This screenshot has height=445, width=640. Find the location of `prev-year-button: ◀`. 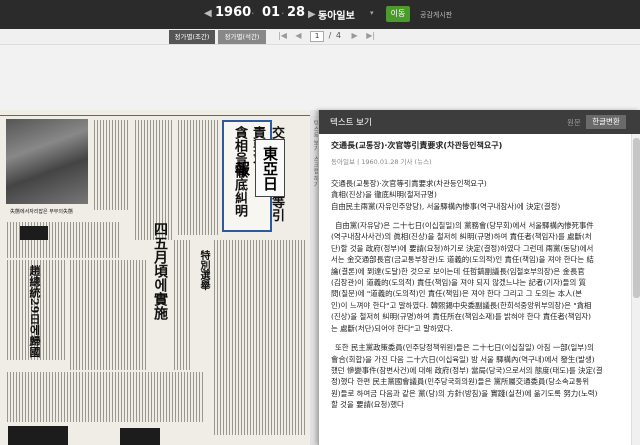

prev-year-button: ◀ is located at coordinates (208, 13).